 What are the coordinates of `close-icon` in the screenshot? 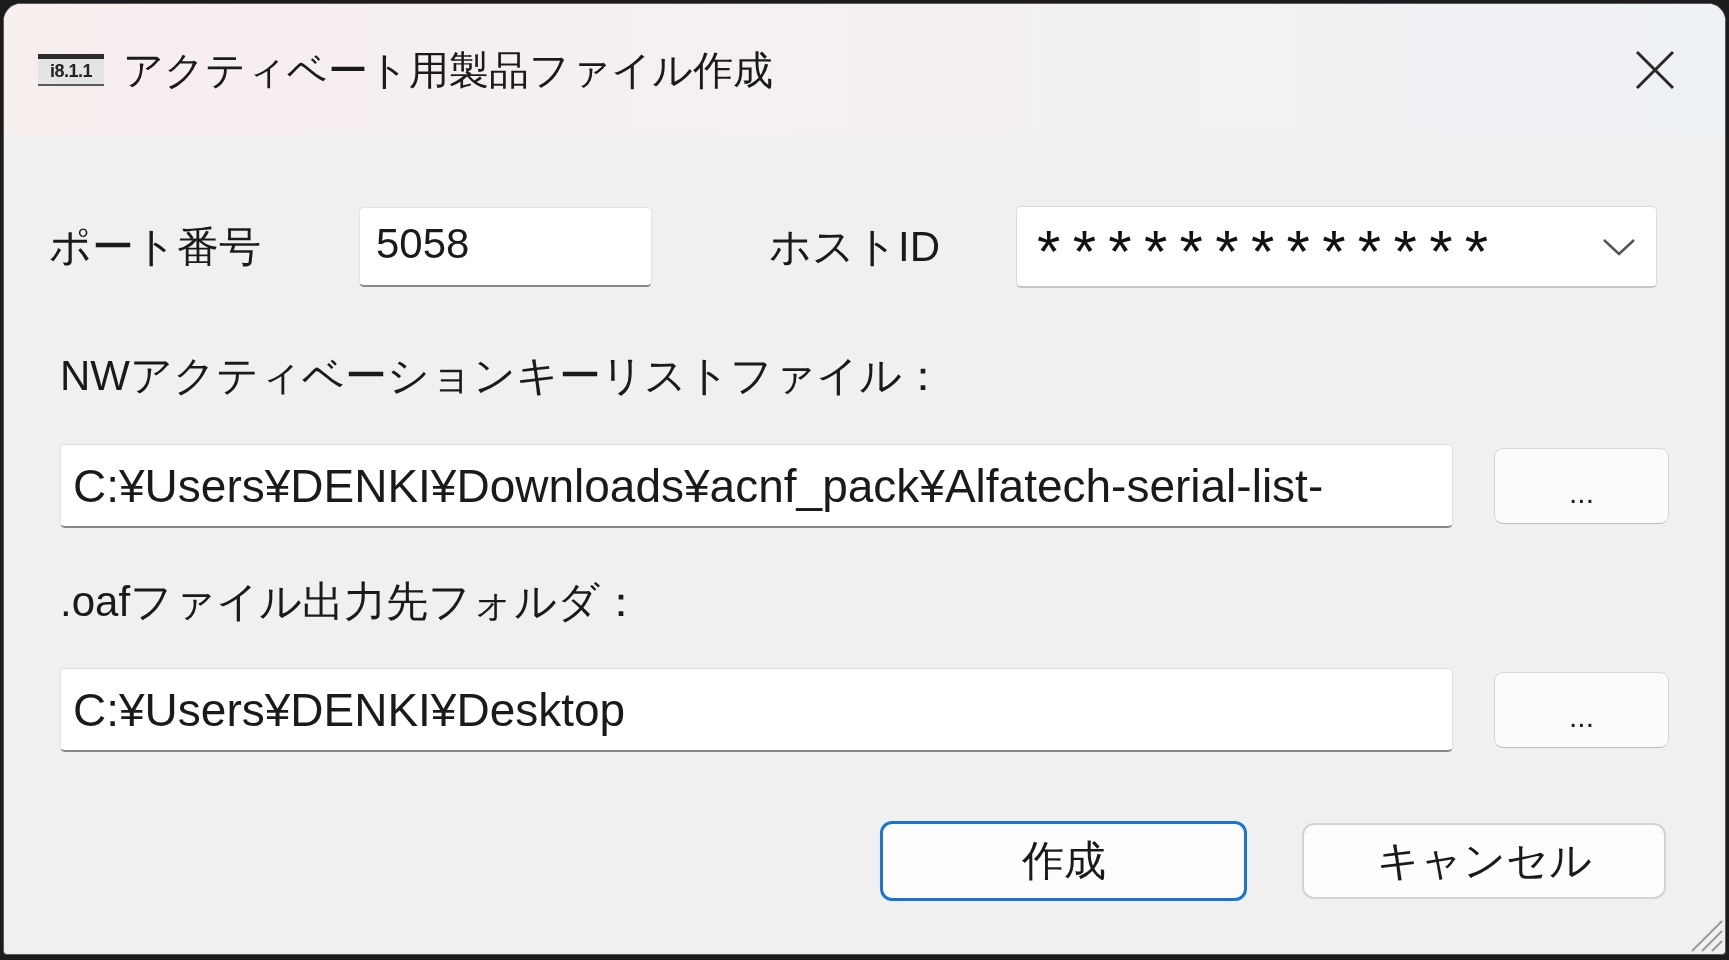 It's located at (1655, 69).